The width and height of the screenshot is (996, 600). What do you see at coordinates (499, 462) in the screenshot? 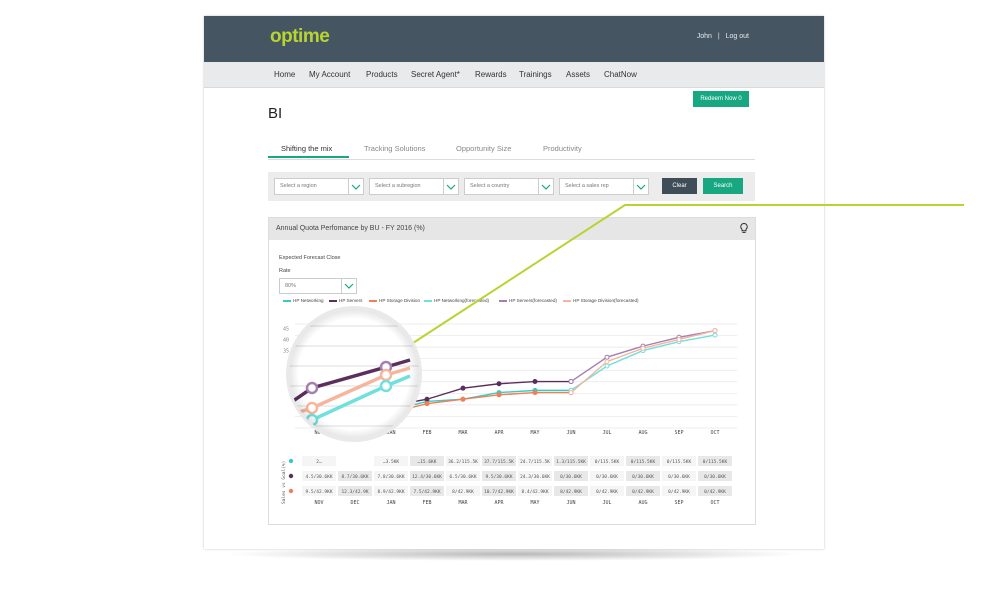
I see `table-cell: 37.7/115.5K` at bounding box center [499, 462].